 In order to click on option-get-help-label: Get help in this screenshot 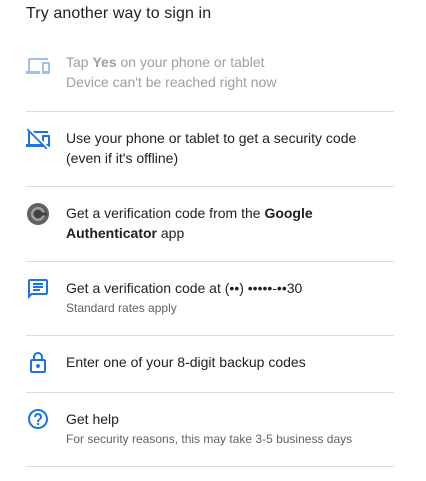, I will do `click(92, 419)`.